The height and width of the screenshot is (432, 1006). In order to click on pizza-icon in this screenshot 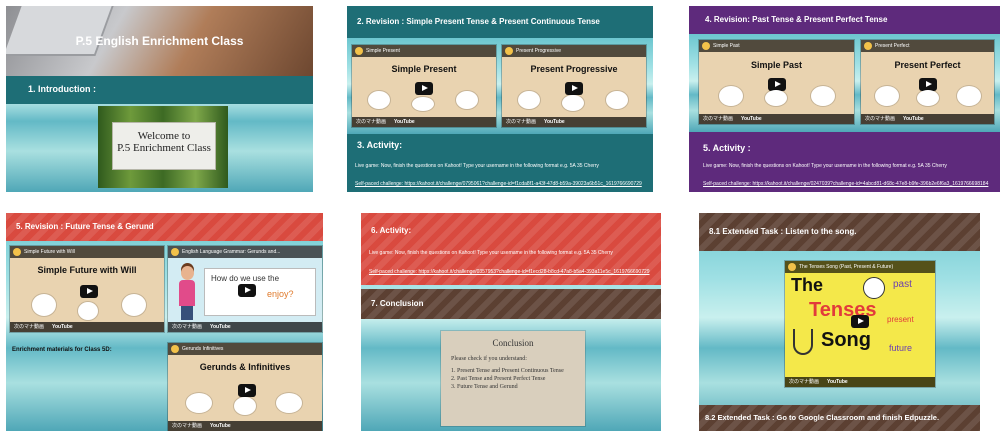, I will do `click(573, 103)`.